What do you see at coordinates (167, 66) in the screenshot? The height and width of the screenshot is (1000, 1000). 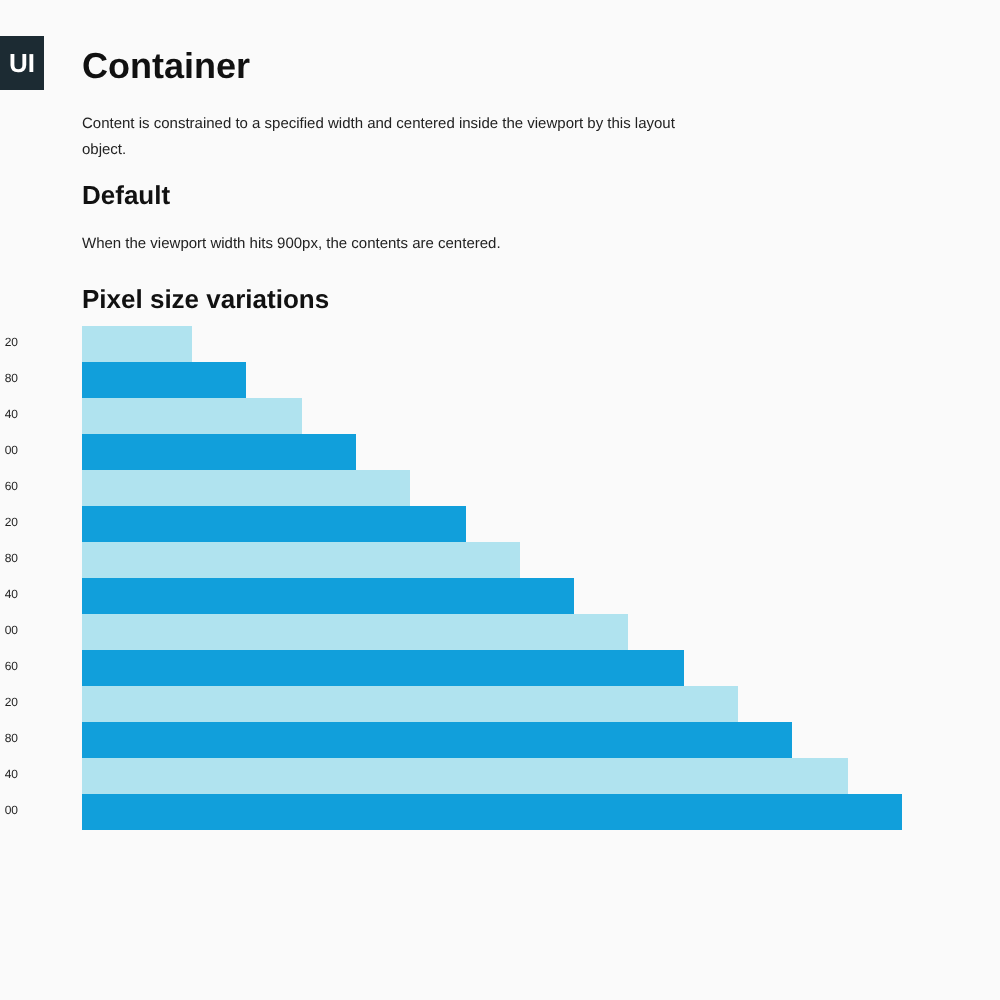 I see `page-title: Container` at bounding box center [167, 66].